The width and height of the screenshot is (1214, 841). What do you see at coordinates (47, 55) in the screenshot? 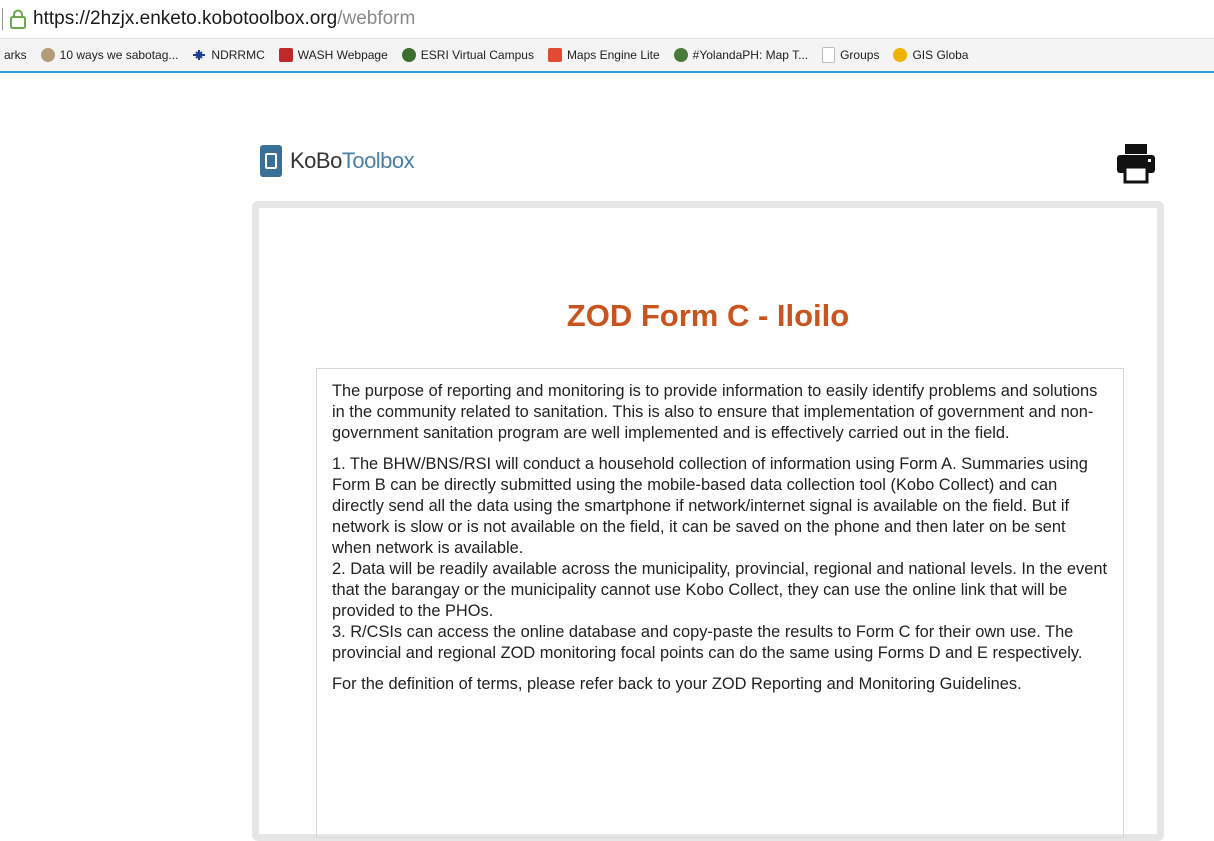
I see `gear-icon` at bounding box center [47, 55].